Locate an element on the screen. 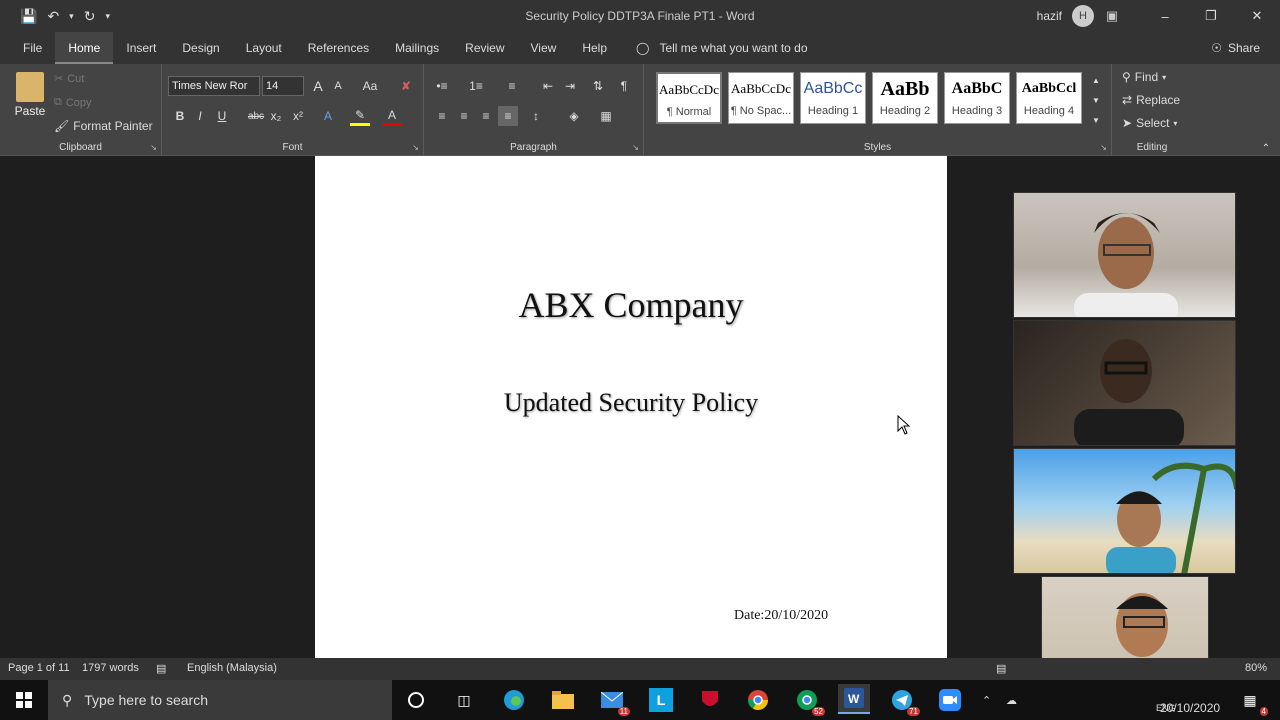 This screenshot has width=1280, height=720. find-button: ⚲ Find ▾ is located at coordinates (1144, 77).